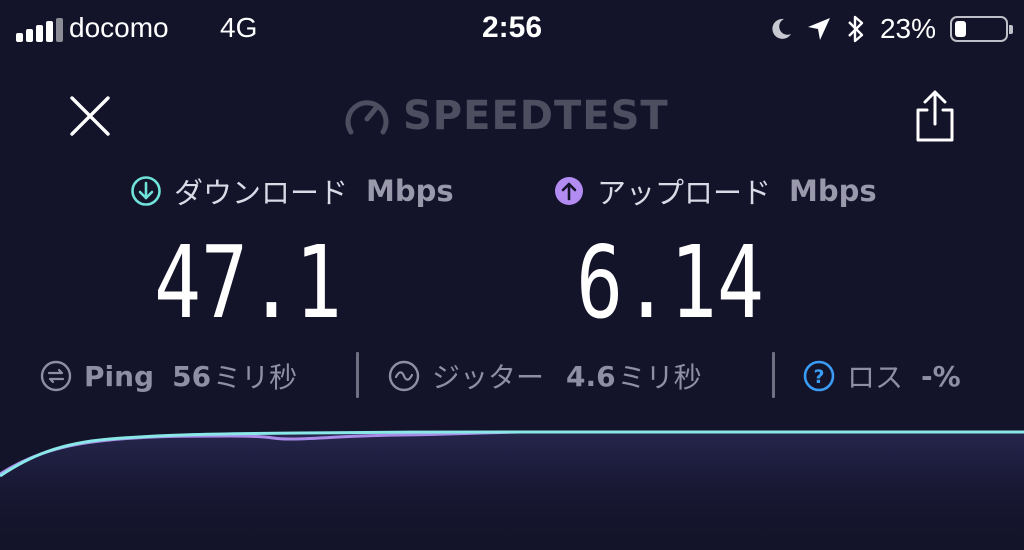  Describe the element at coordinates (981, 29) in the screenshot. I see `battery-icon` at that location.